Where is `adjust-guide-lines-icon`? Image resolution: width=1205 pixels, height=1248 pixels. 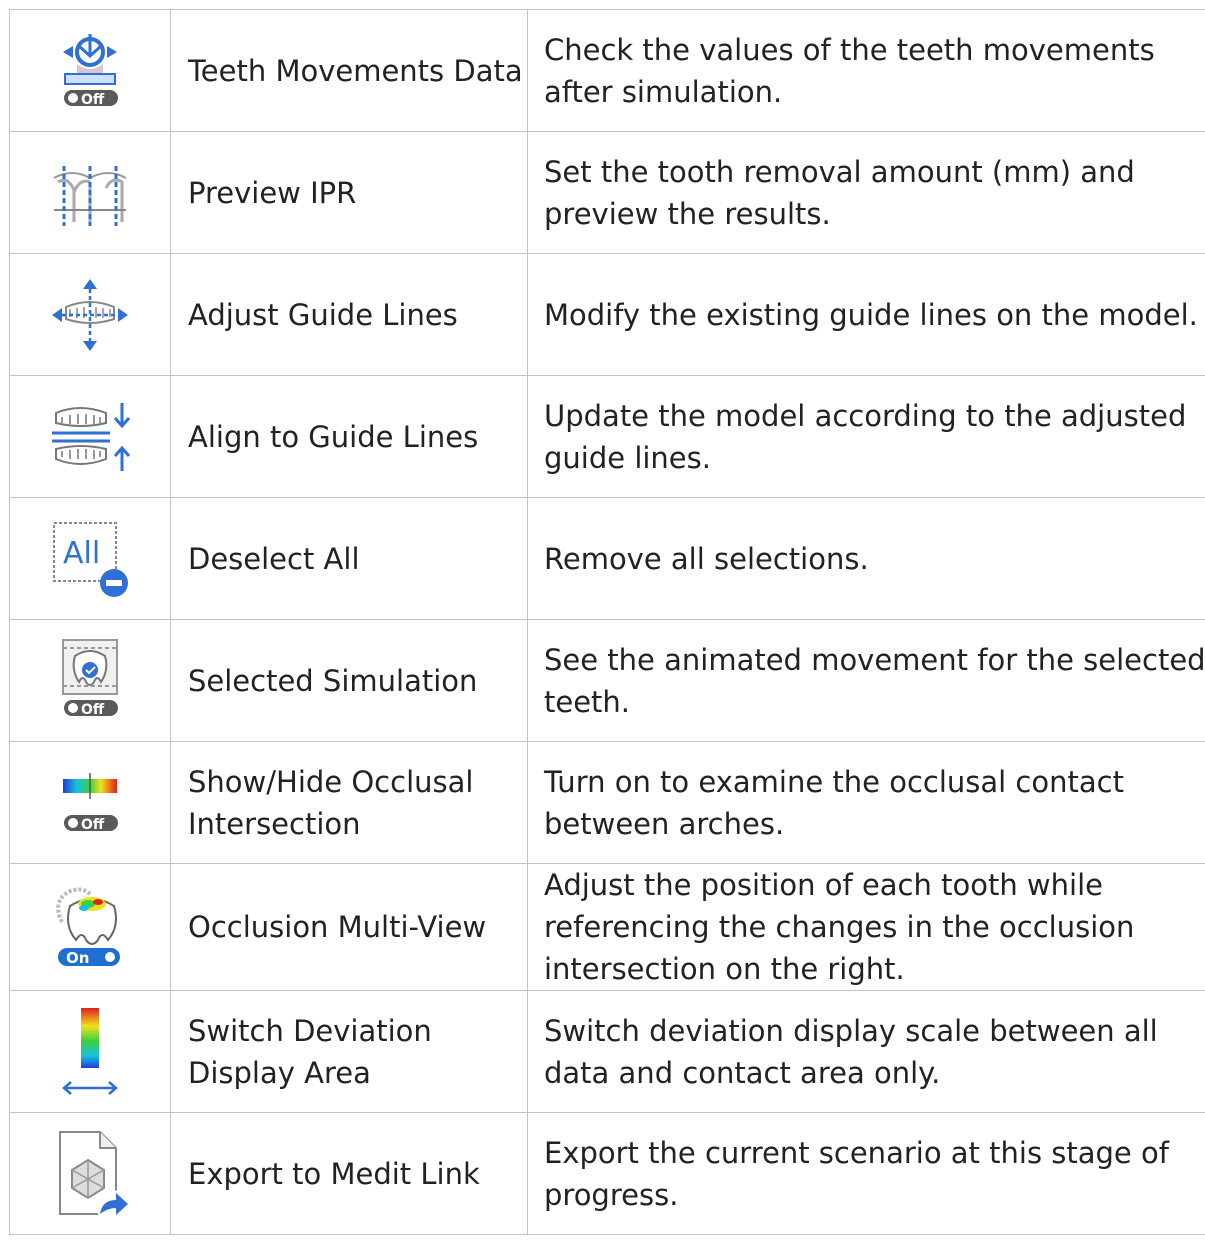 adjust-guide-lines-icon is located at coordinates (90, 314).